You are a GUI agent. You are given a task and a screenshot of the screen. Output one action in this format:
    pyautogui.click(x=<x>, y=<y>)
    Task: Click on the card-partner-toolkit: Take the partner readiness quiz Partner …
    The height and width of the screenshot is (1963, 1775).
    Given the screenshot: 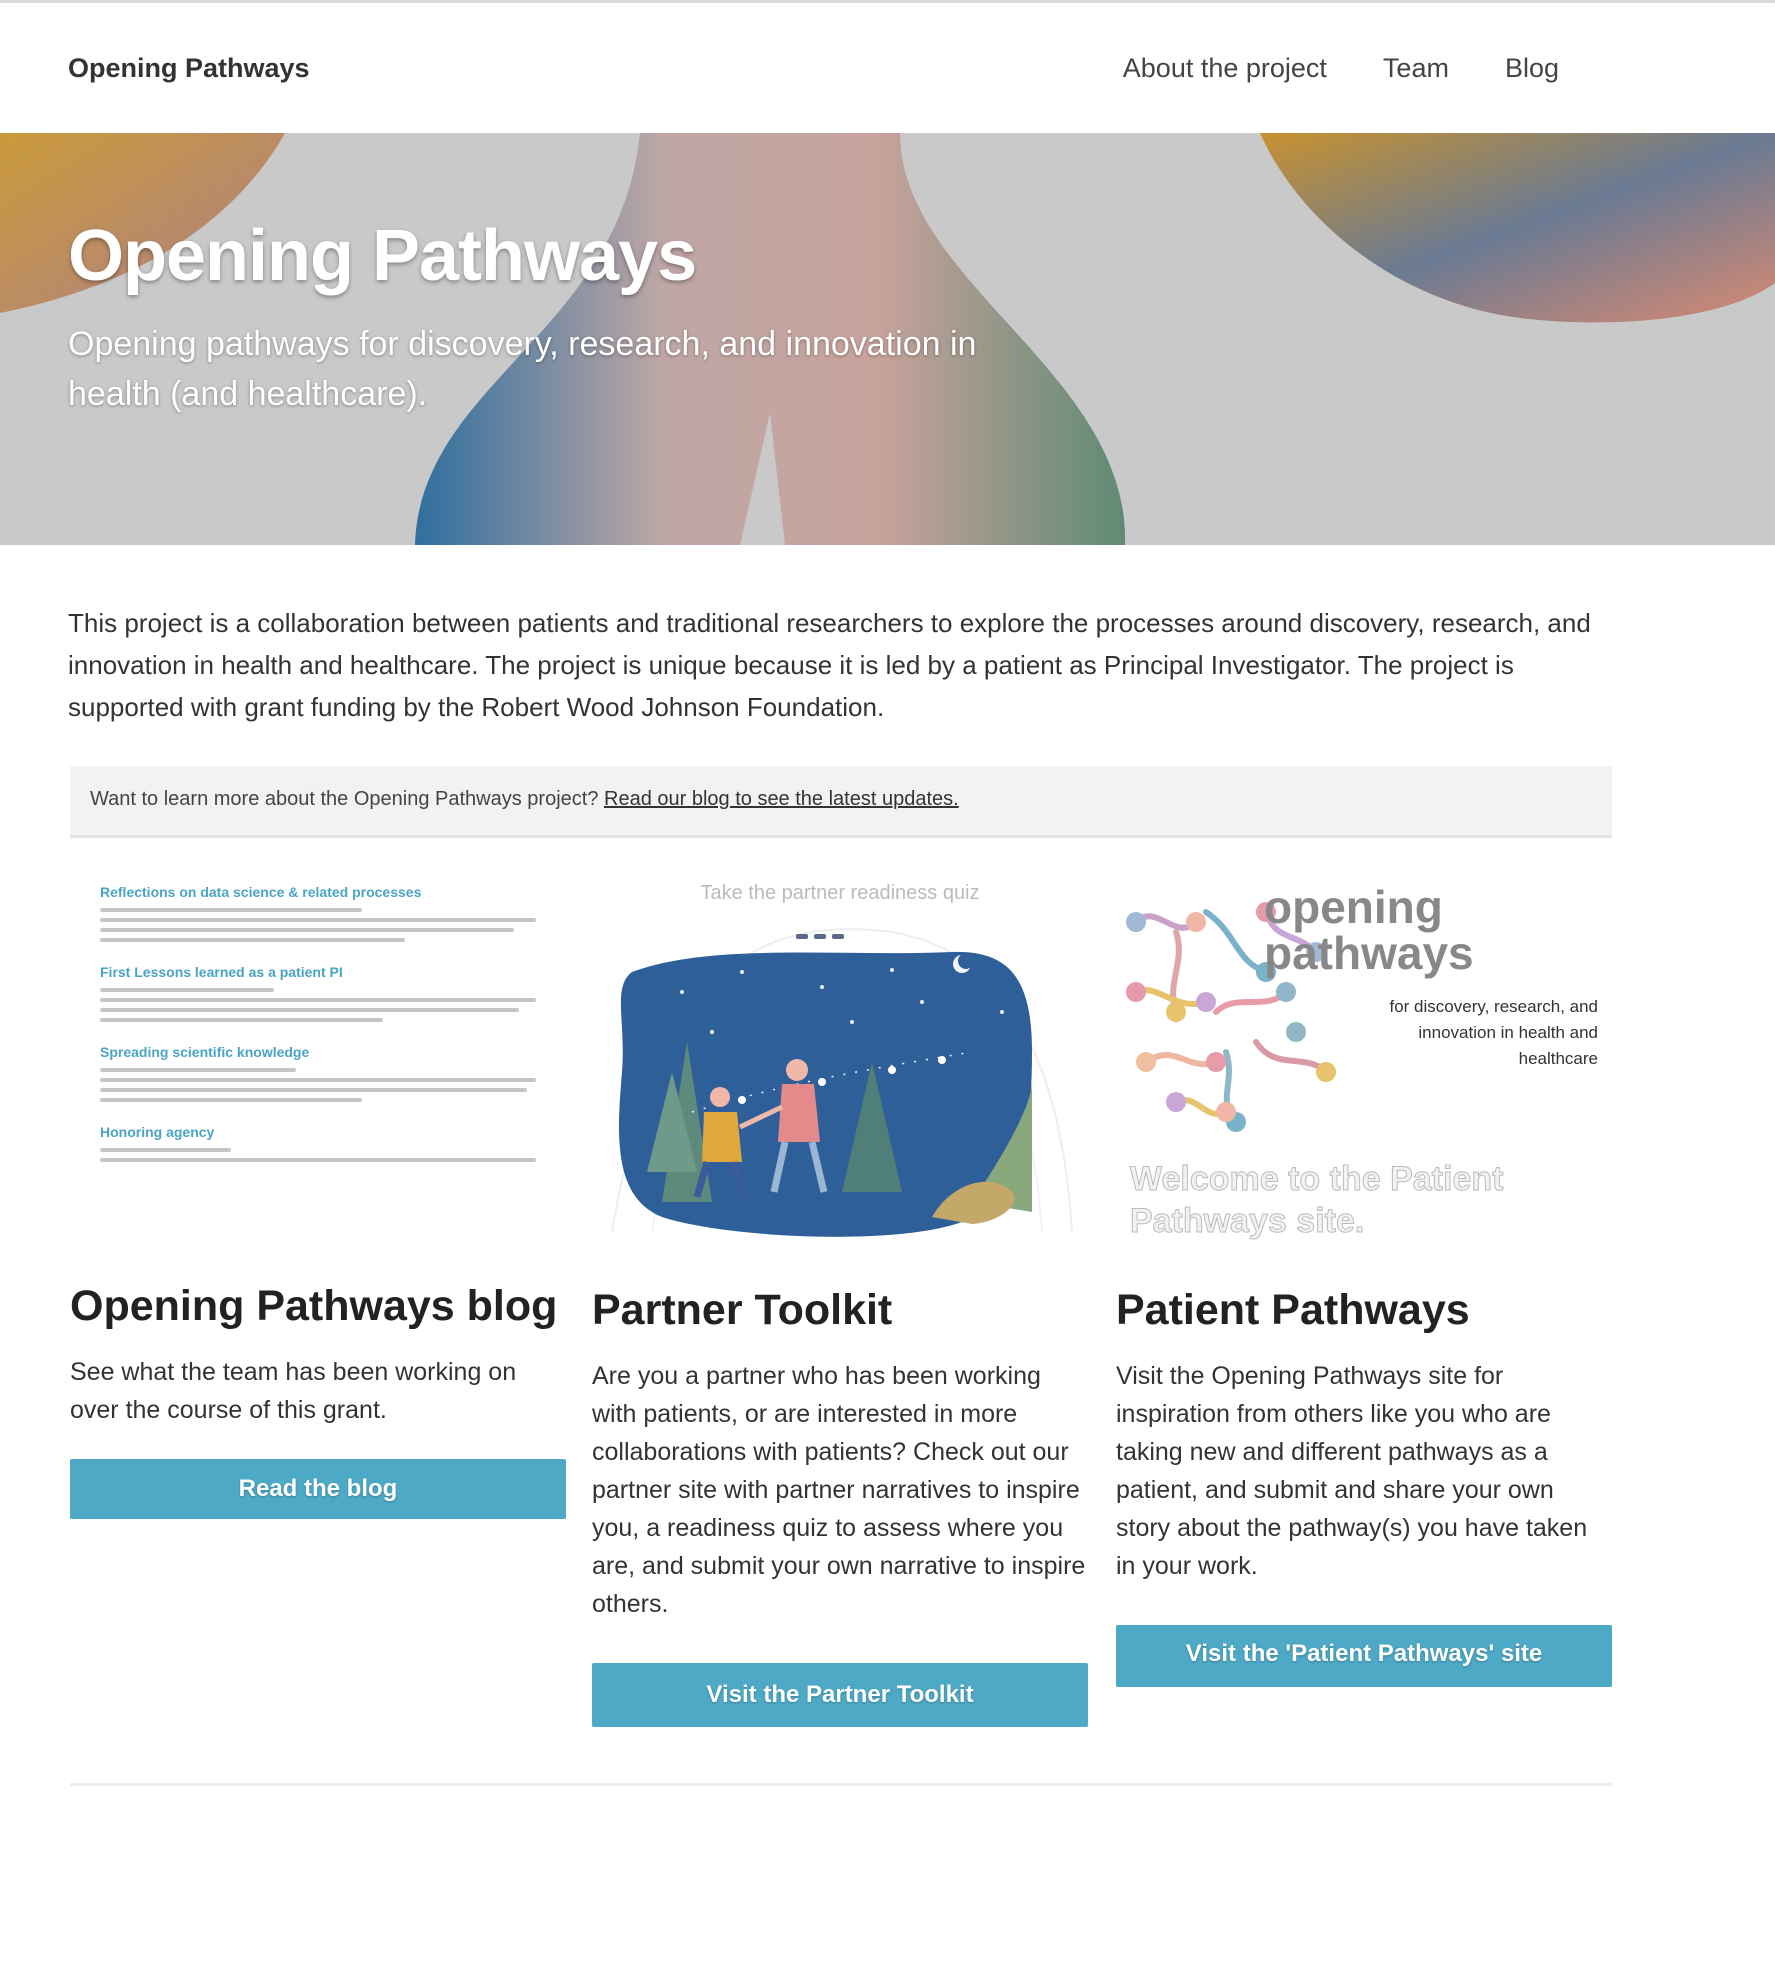 What is the action you would take?
    pyautogui.click(x=840, y=1299)
    